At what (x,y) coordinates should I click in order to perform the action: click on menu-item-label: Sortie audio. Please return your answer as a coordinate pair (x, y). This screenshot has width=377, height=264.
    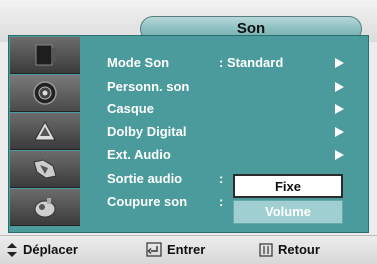
    Looking at the image, I should click on (145, 178).